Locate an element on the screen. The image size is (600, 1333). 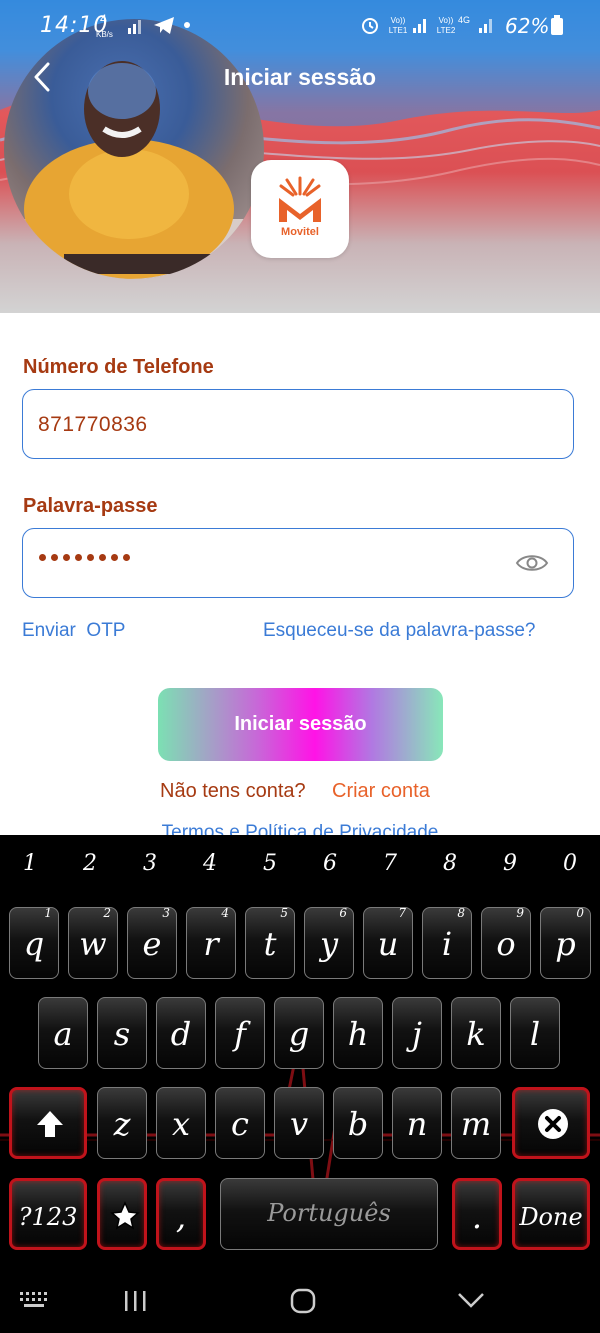
key-u: 7u is located at coordinates (388, 942).